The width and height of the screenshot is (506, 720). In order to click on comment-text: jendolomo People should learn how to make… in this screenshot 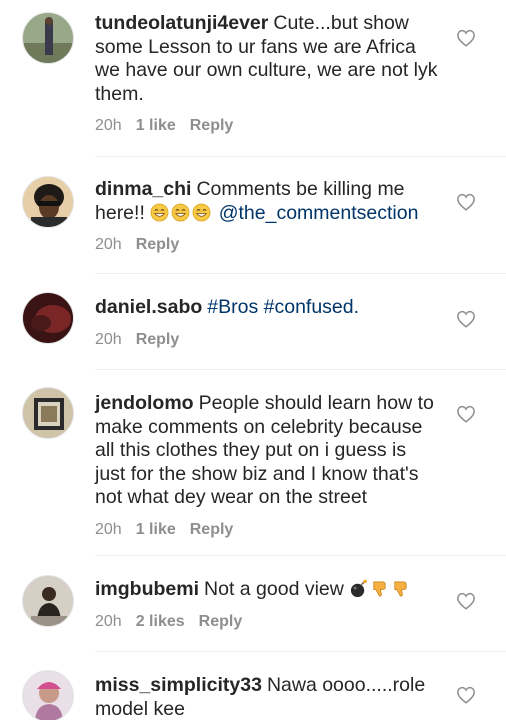, I will do `click(267, 451)`.